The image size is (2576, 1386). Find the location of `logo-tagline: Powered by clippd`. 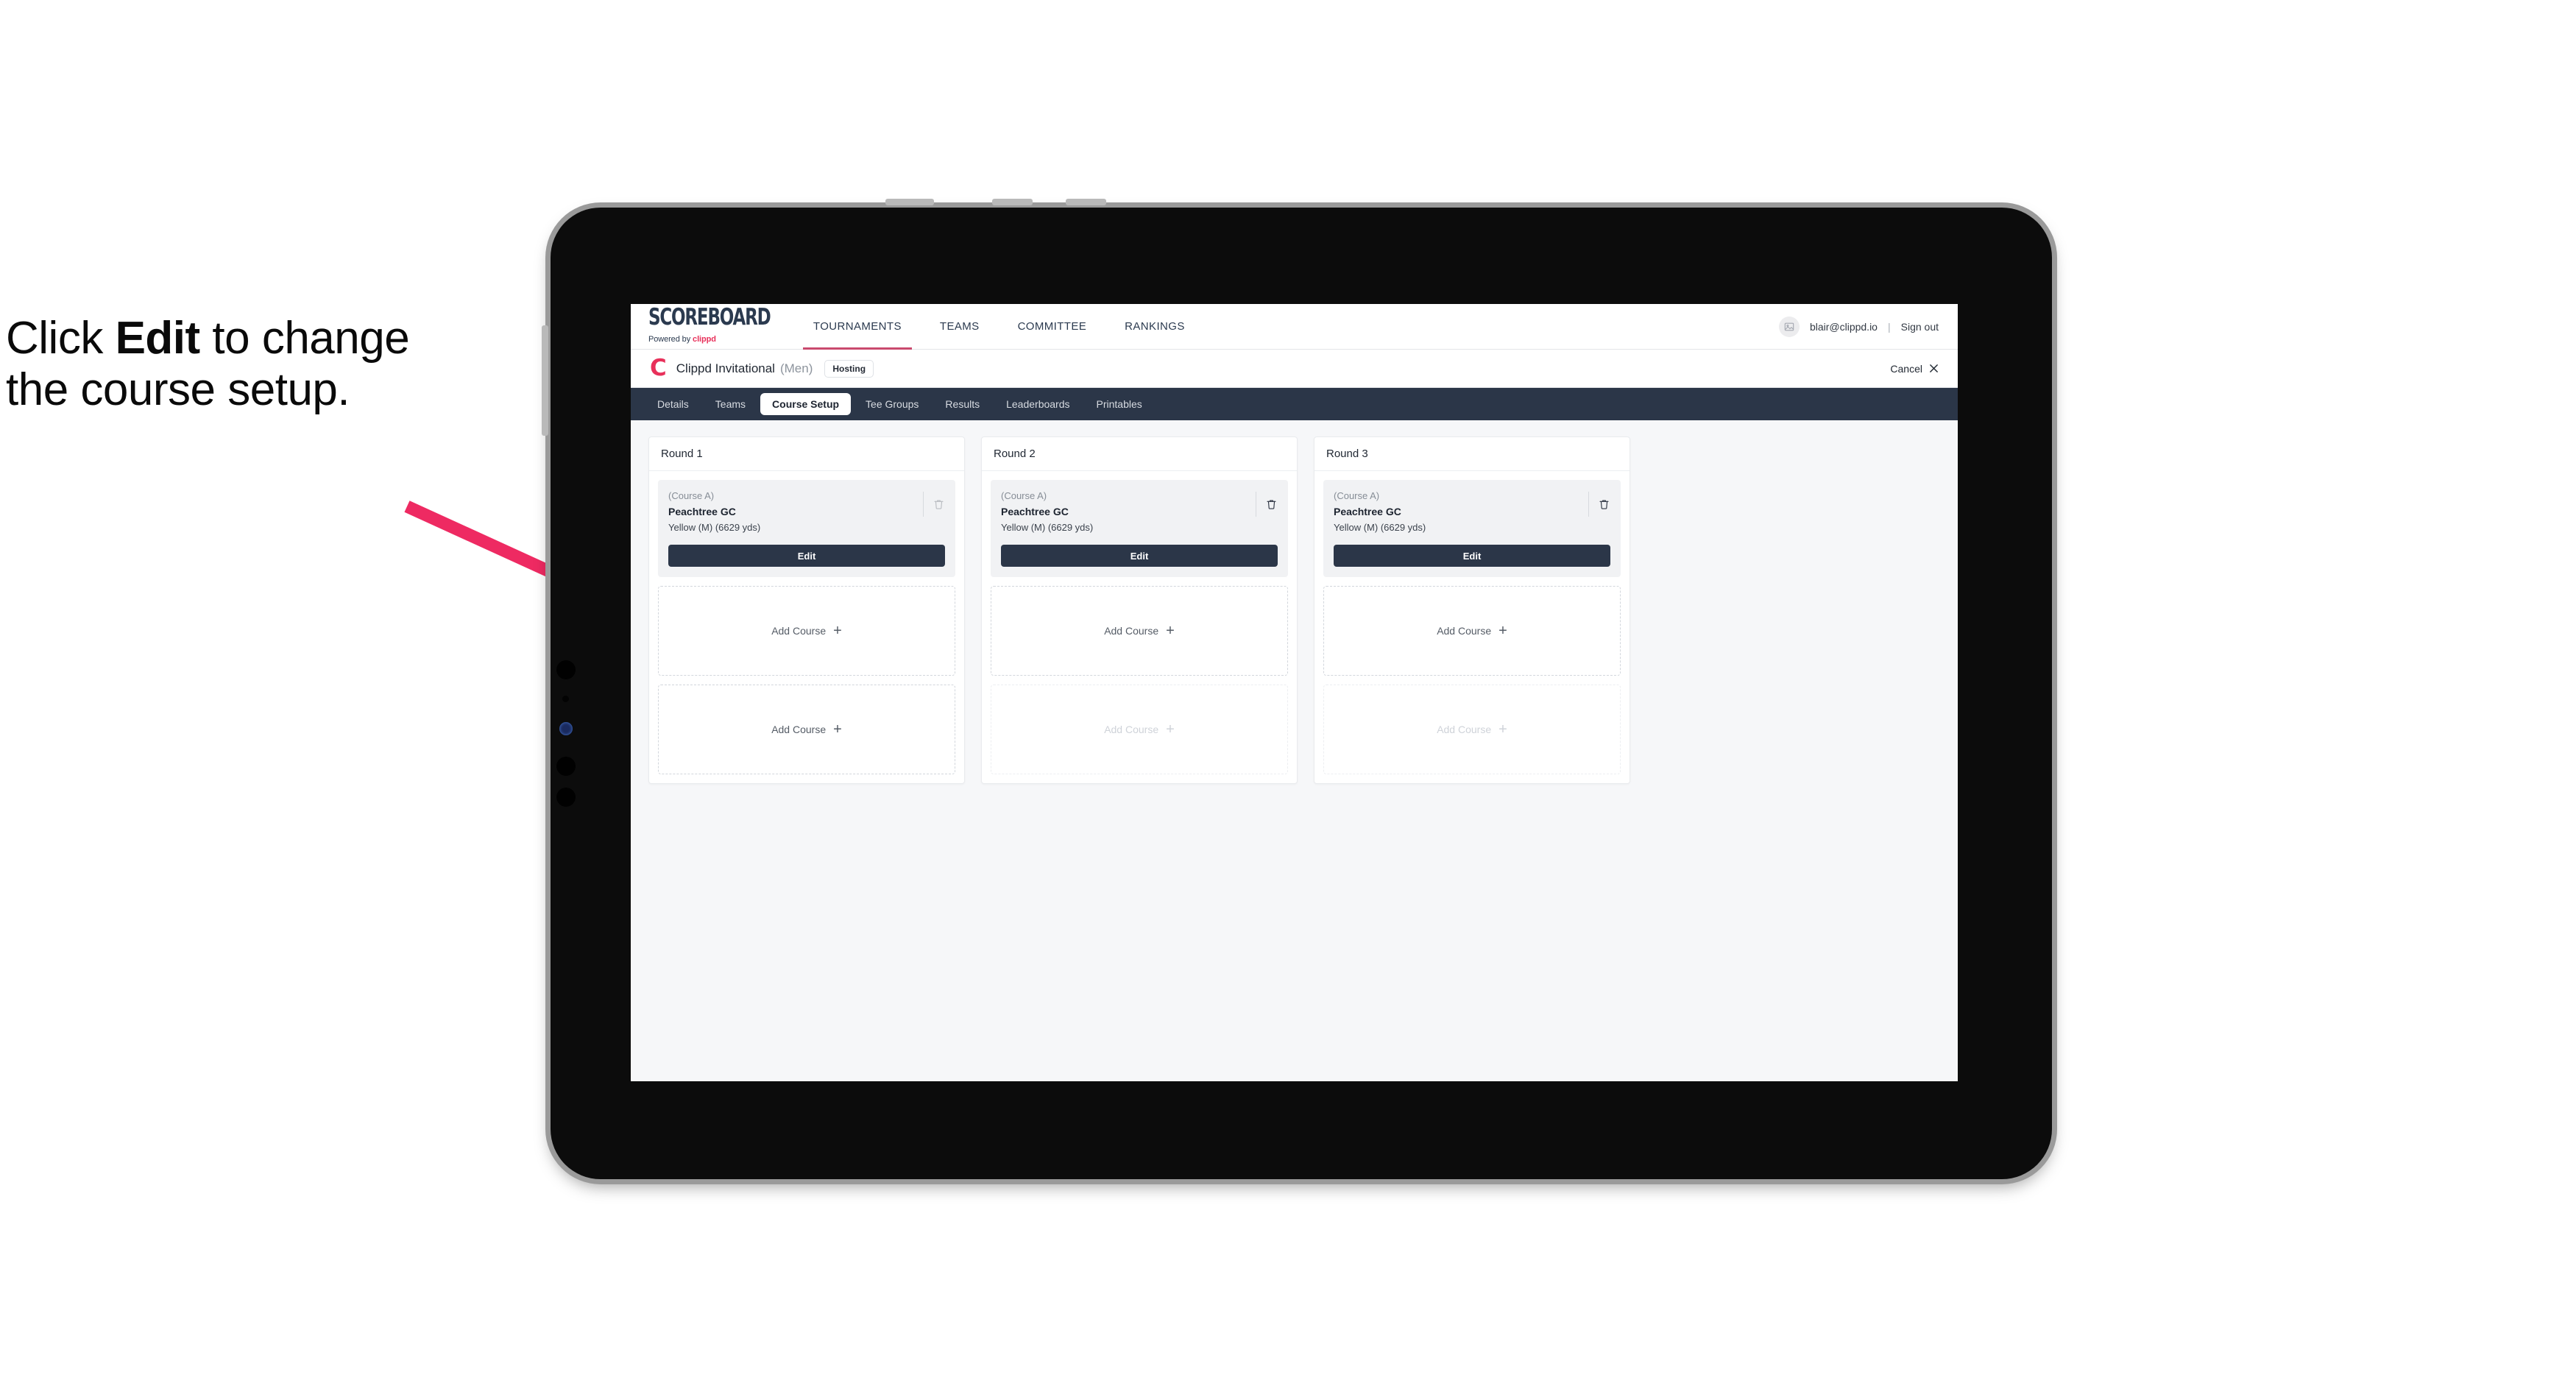

logo-tagline: Powered by clippd is located at coordinates (714, 339).